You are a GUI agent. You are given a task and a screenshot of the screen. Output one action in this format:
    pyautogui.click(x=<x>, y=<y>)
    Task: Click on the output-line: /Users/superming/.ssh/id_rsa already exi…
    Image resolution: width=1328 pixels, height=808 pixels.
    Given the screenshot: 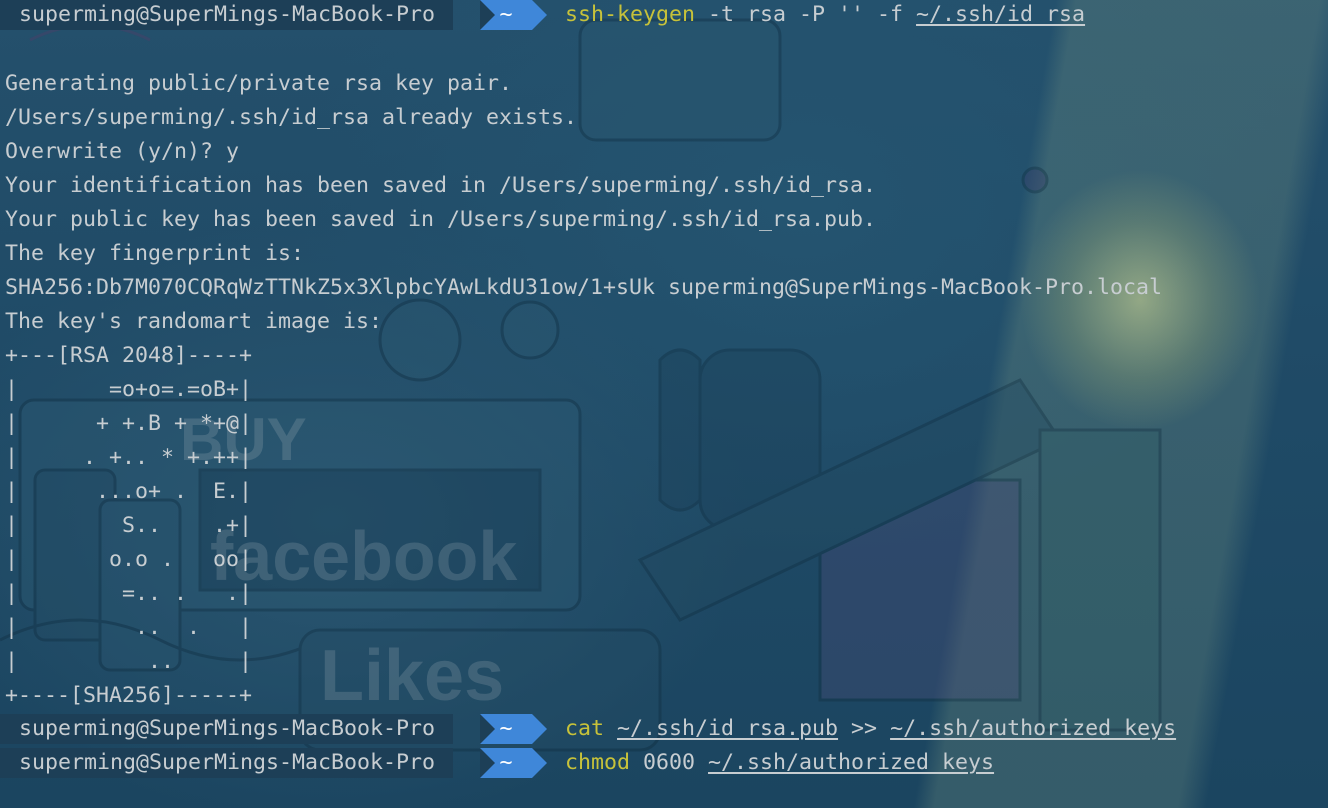 What is the action you would take?
    pyautogui.click(x=291, y=117)
    